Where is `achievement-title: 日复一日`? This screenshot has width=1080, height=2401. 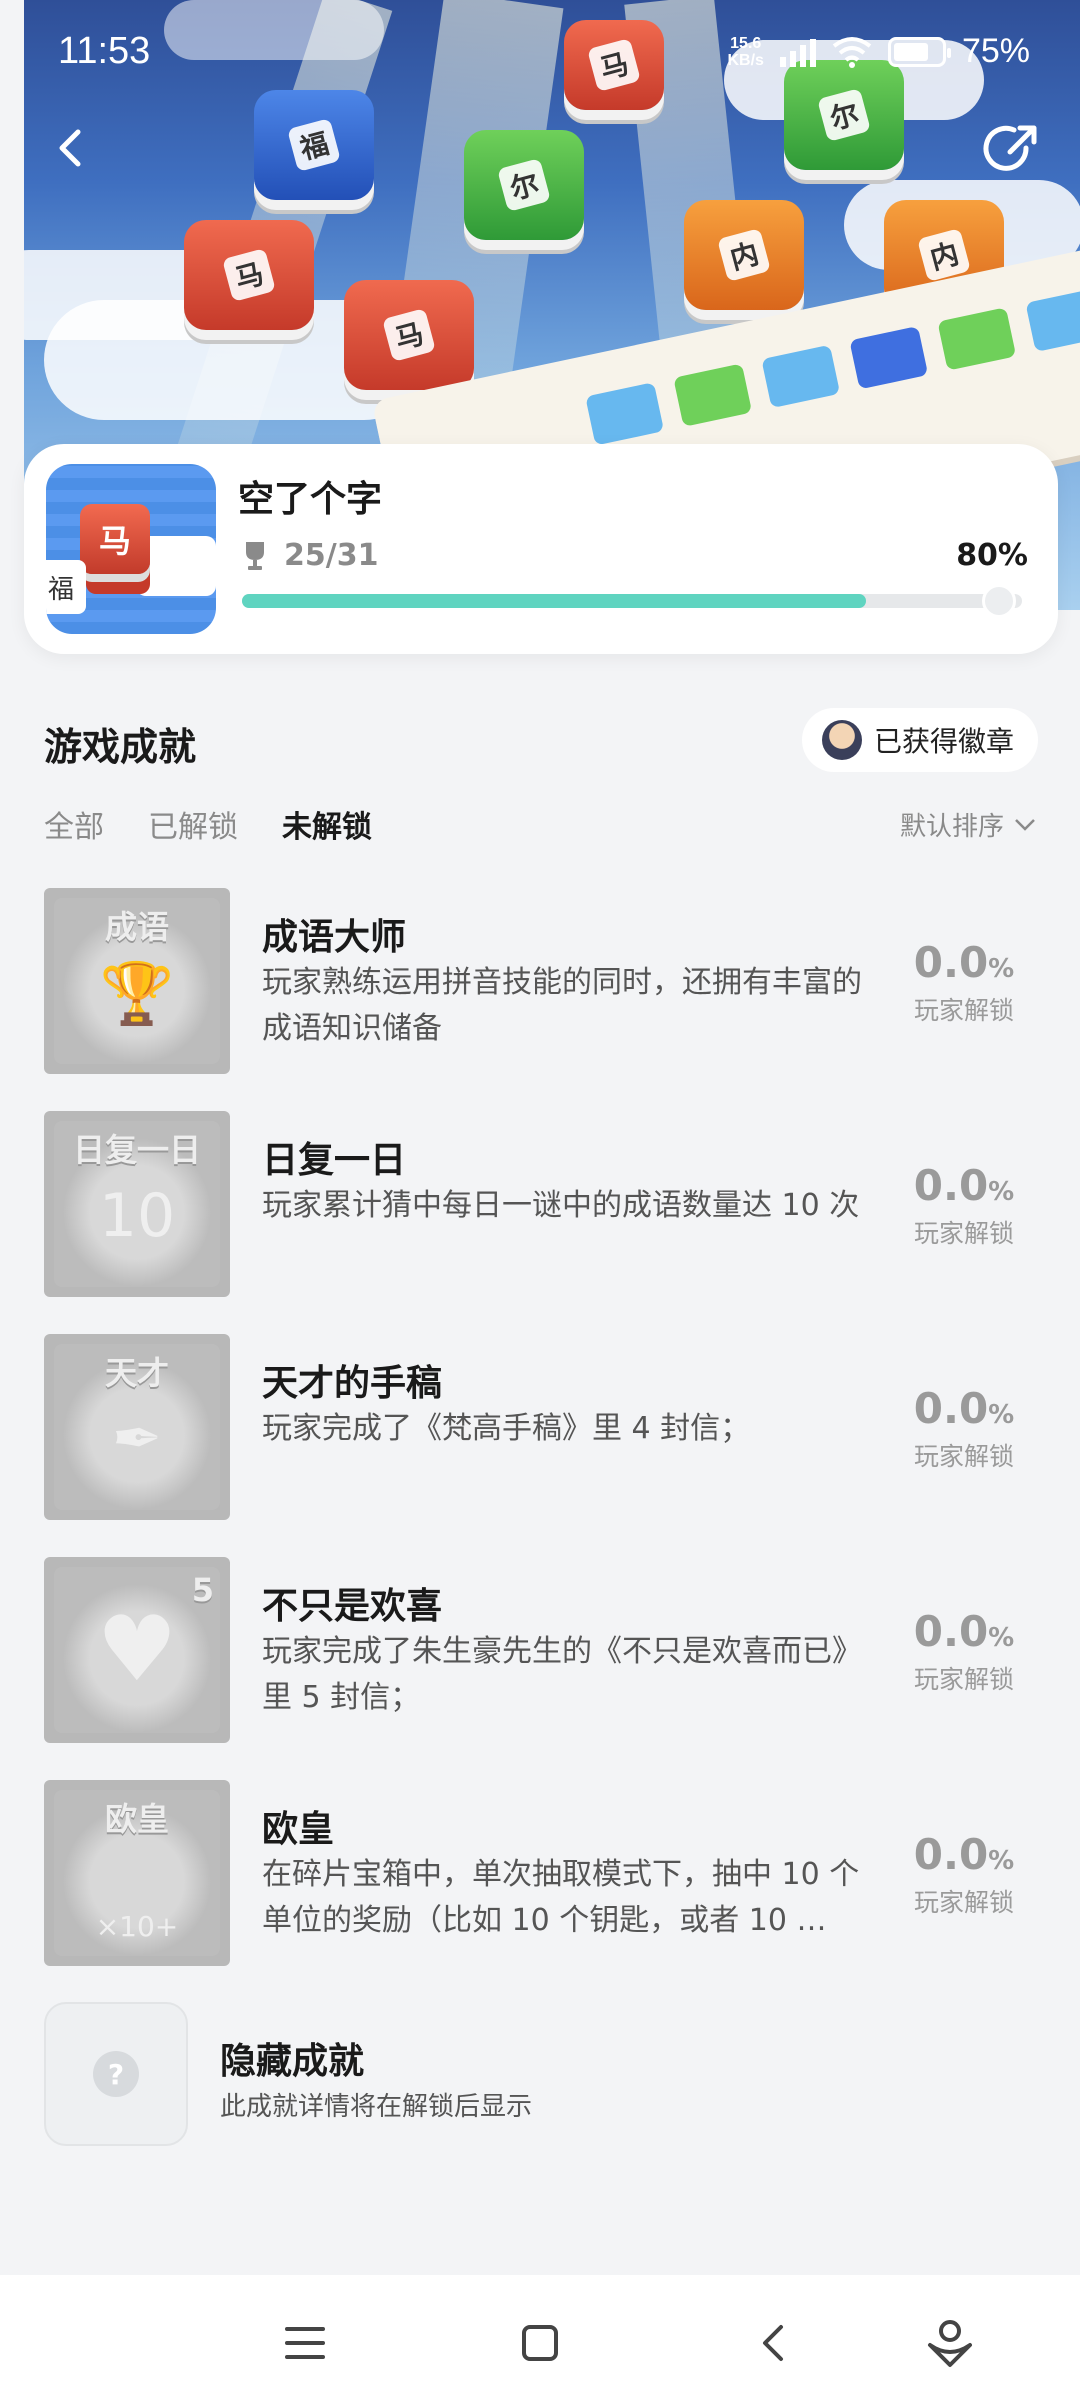 achievement-title: 日复一日 is located at coordinates (334, 1160).